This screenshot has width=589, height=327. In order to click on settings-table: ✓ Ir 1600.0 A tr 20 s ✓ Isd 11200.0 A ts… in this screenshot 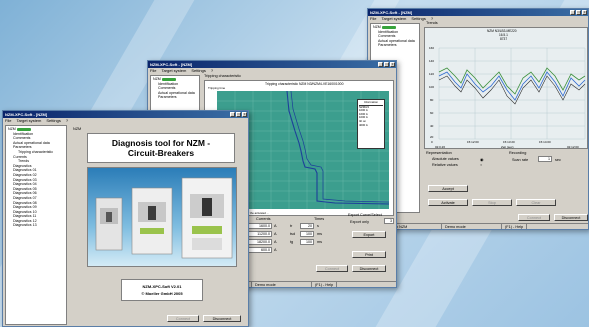, I will do `click(290, 239)`.